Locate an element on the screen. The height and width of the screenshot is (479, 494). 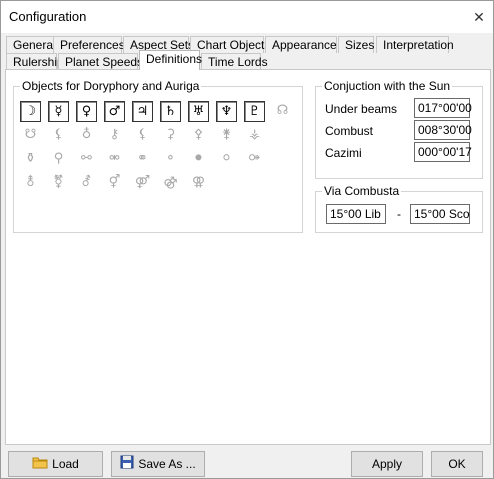
via-combusta-group: Via Combusta 15°00 Lib - 15°00 Sco is located at coordinates (399, 208).